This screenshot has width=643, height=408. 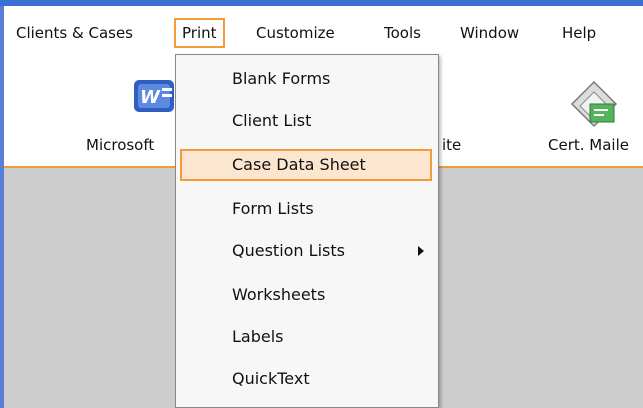 What do you see at coordinates (451, 145) in the screenshot?
I see `toolbar-label-suite: ite` at bounding box center [451, 145].